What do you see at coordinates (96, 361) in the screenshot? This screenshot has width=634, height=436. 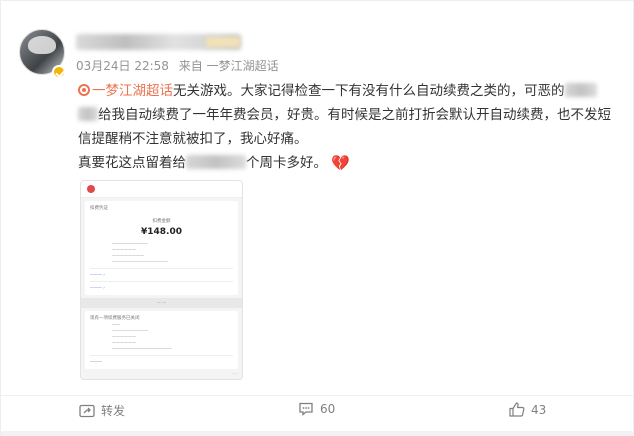 I see `receipt-link-row: ———` at bounding box center [96, 361].